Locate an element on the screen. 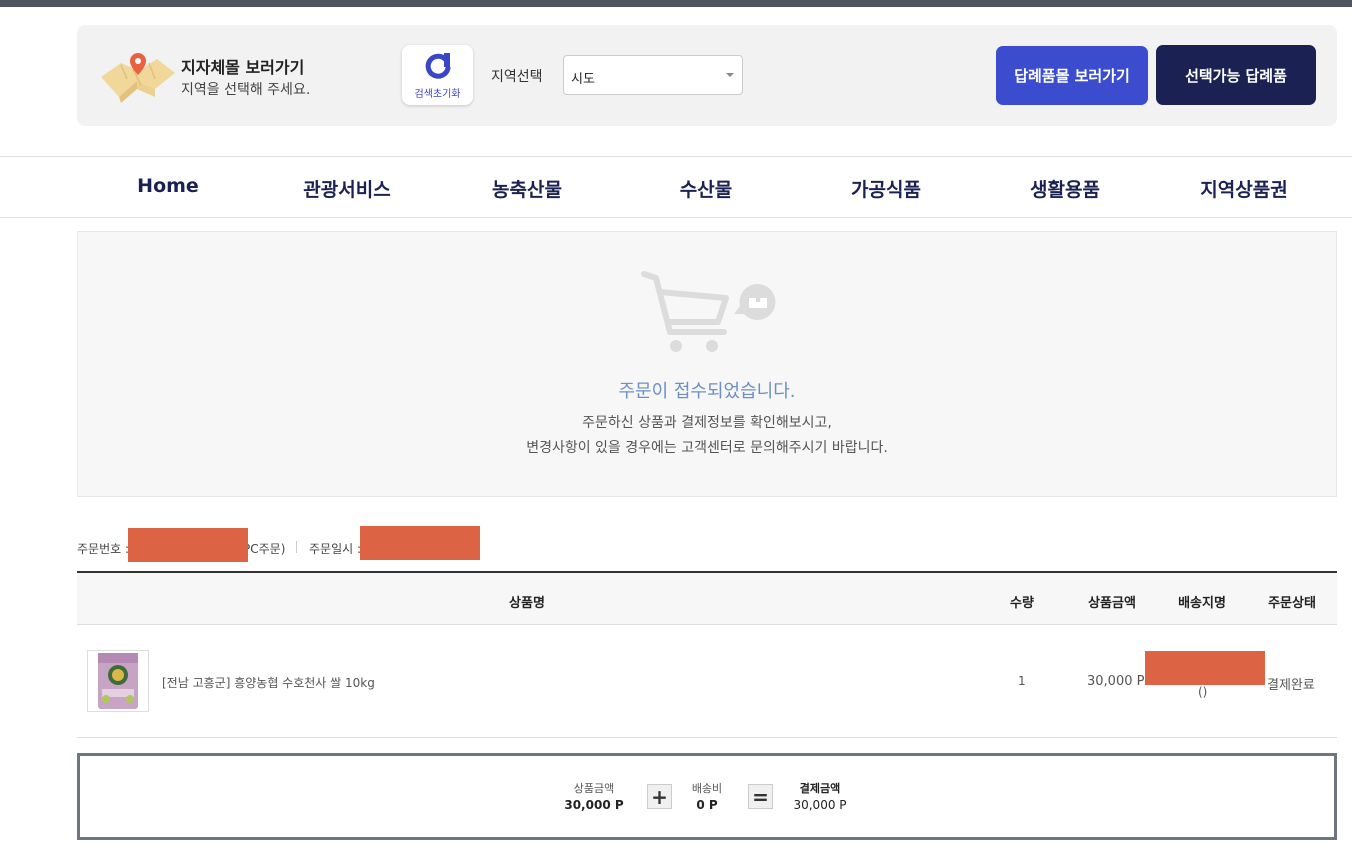  col-status: 주문상태 is located at coordinates (1292, 603).